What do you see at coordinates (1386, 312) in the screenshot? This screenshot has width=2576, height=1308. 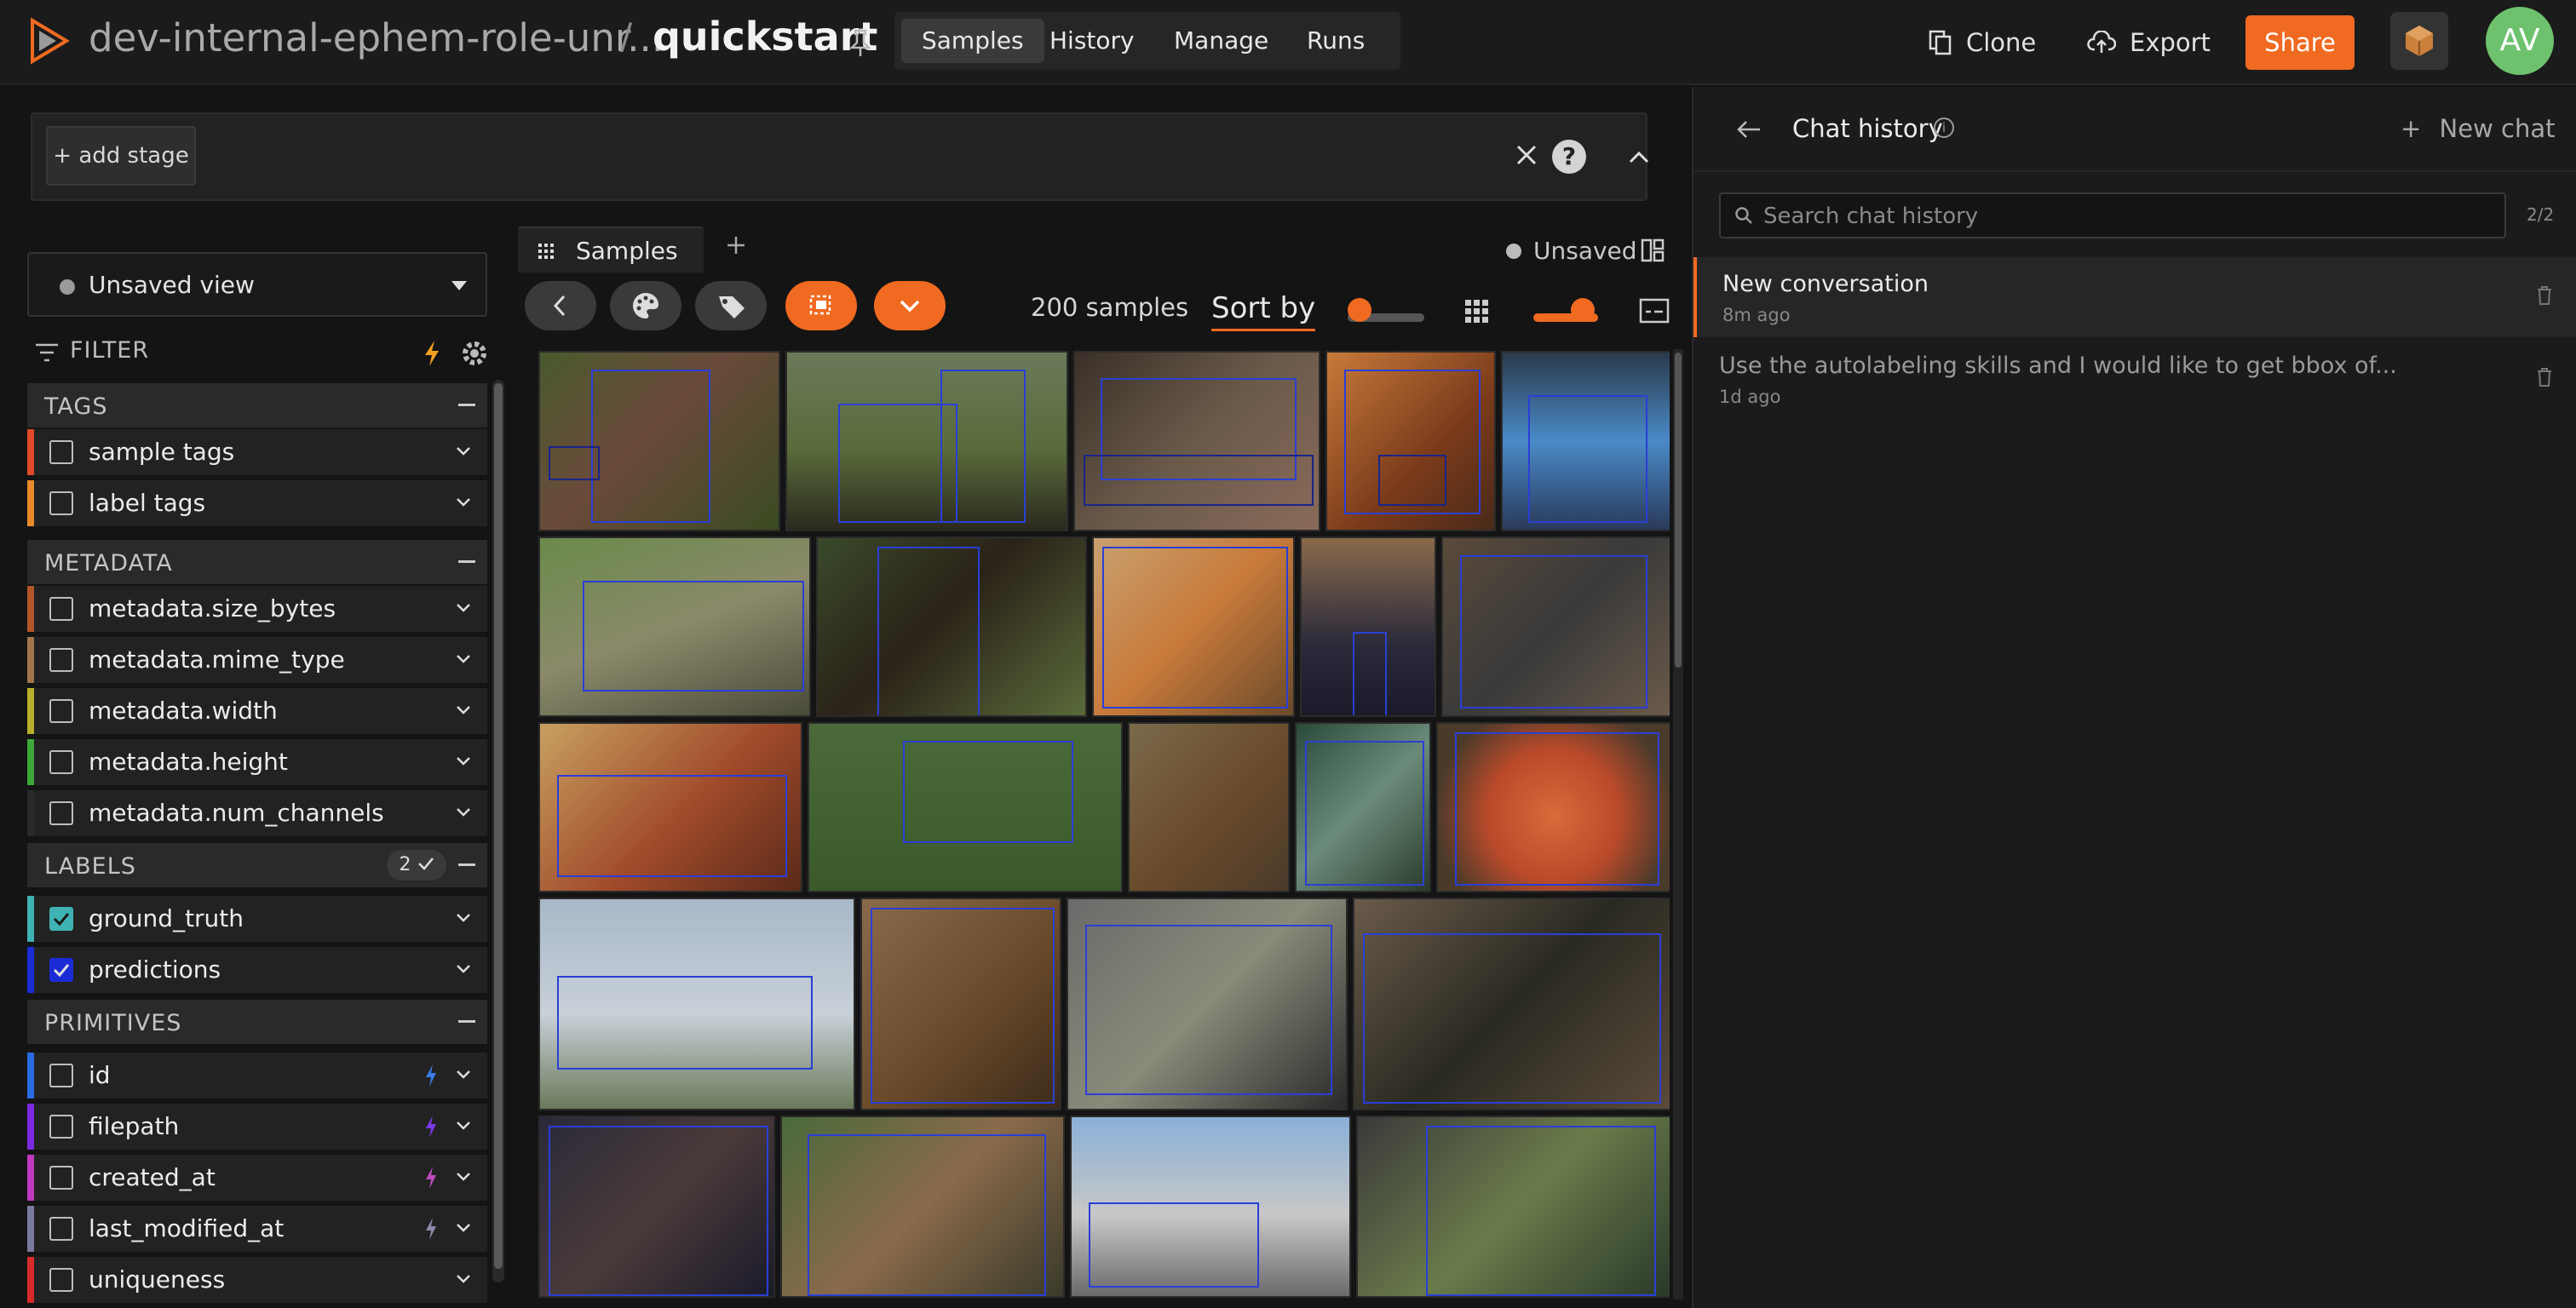 I see `zoom-slider` at bounding box center [1386, 312].